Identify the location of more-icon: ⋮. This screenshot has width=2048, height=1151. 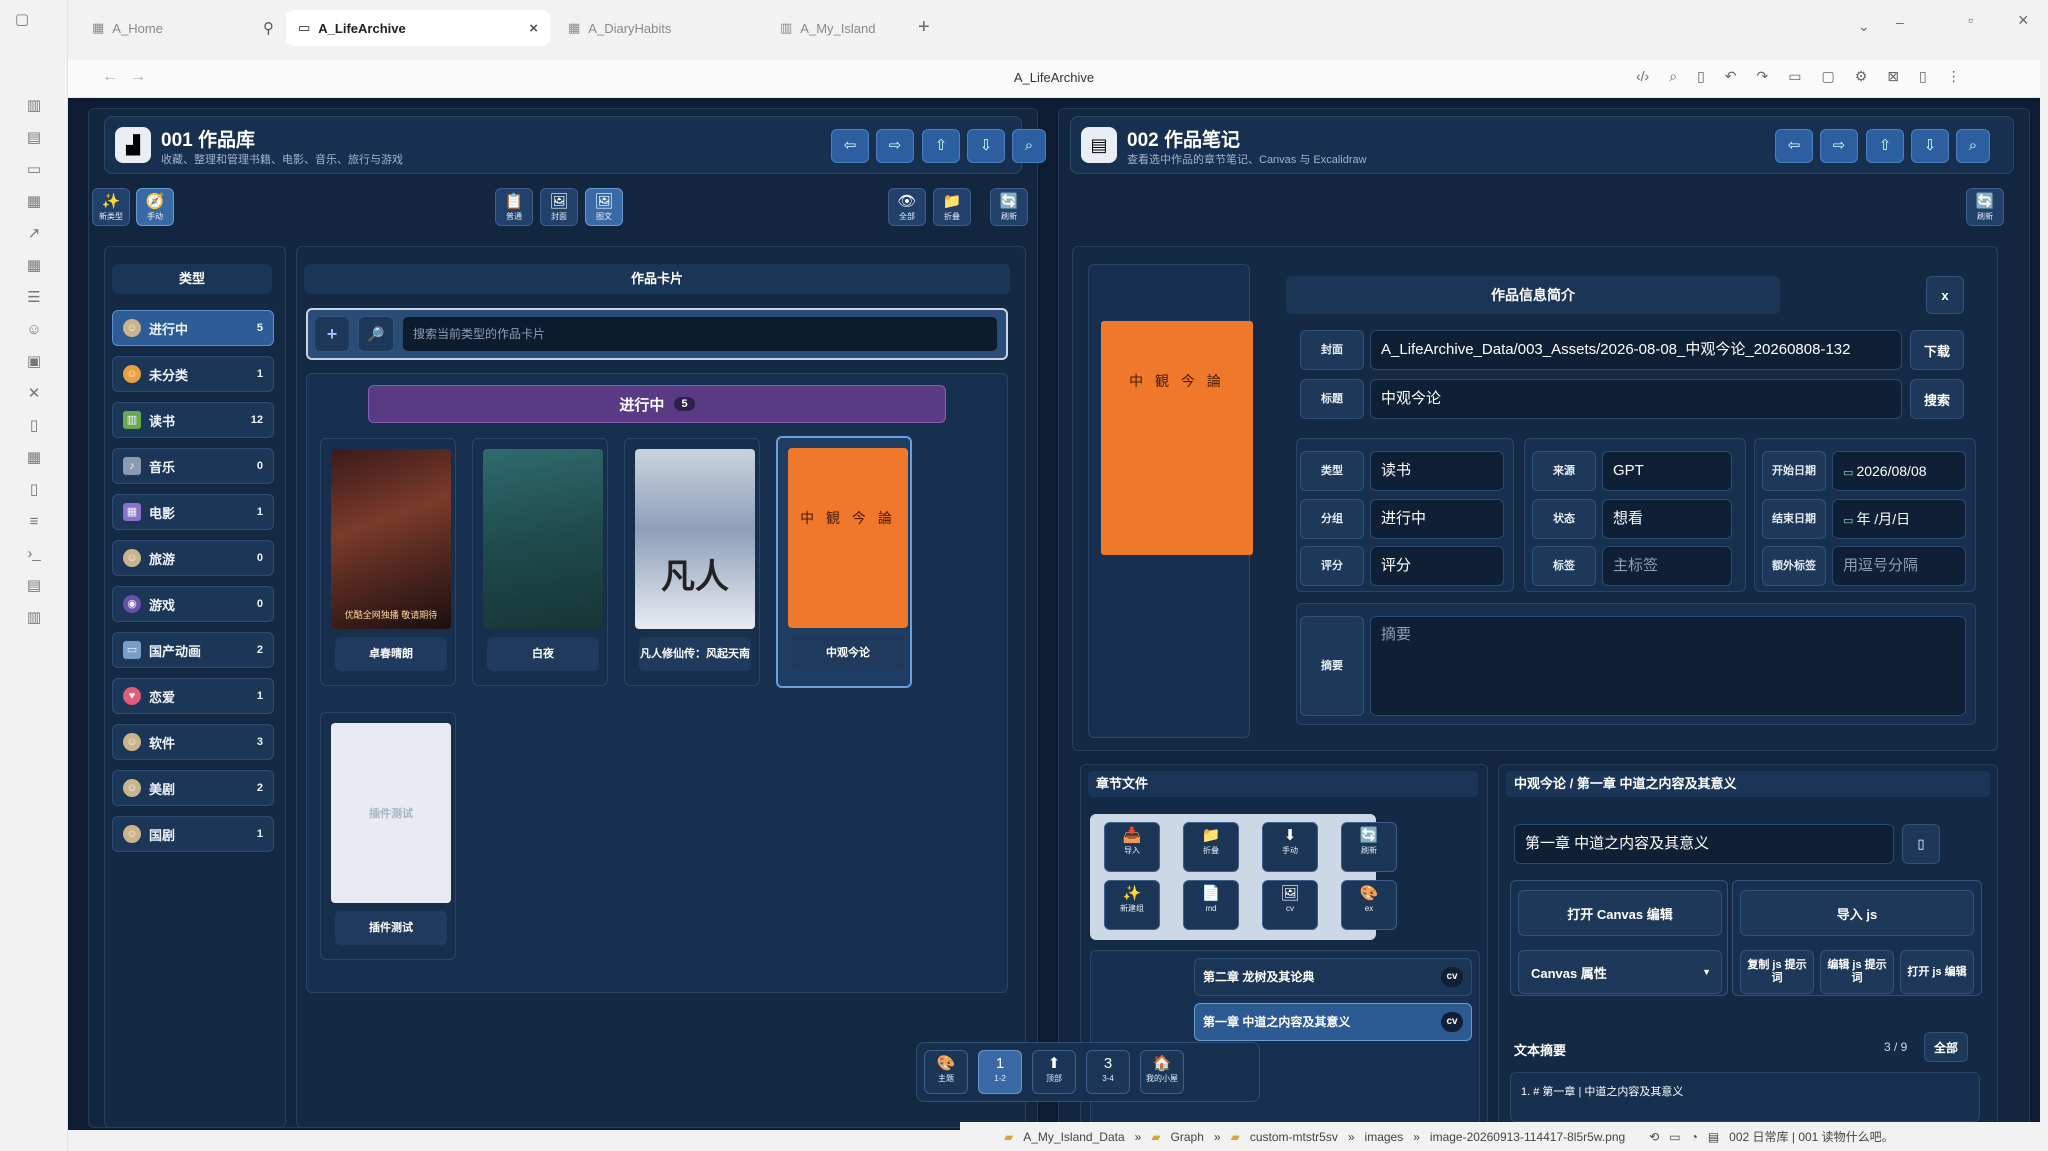
(1954, 80).